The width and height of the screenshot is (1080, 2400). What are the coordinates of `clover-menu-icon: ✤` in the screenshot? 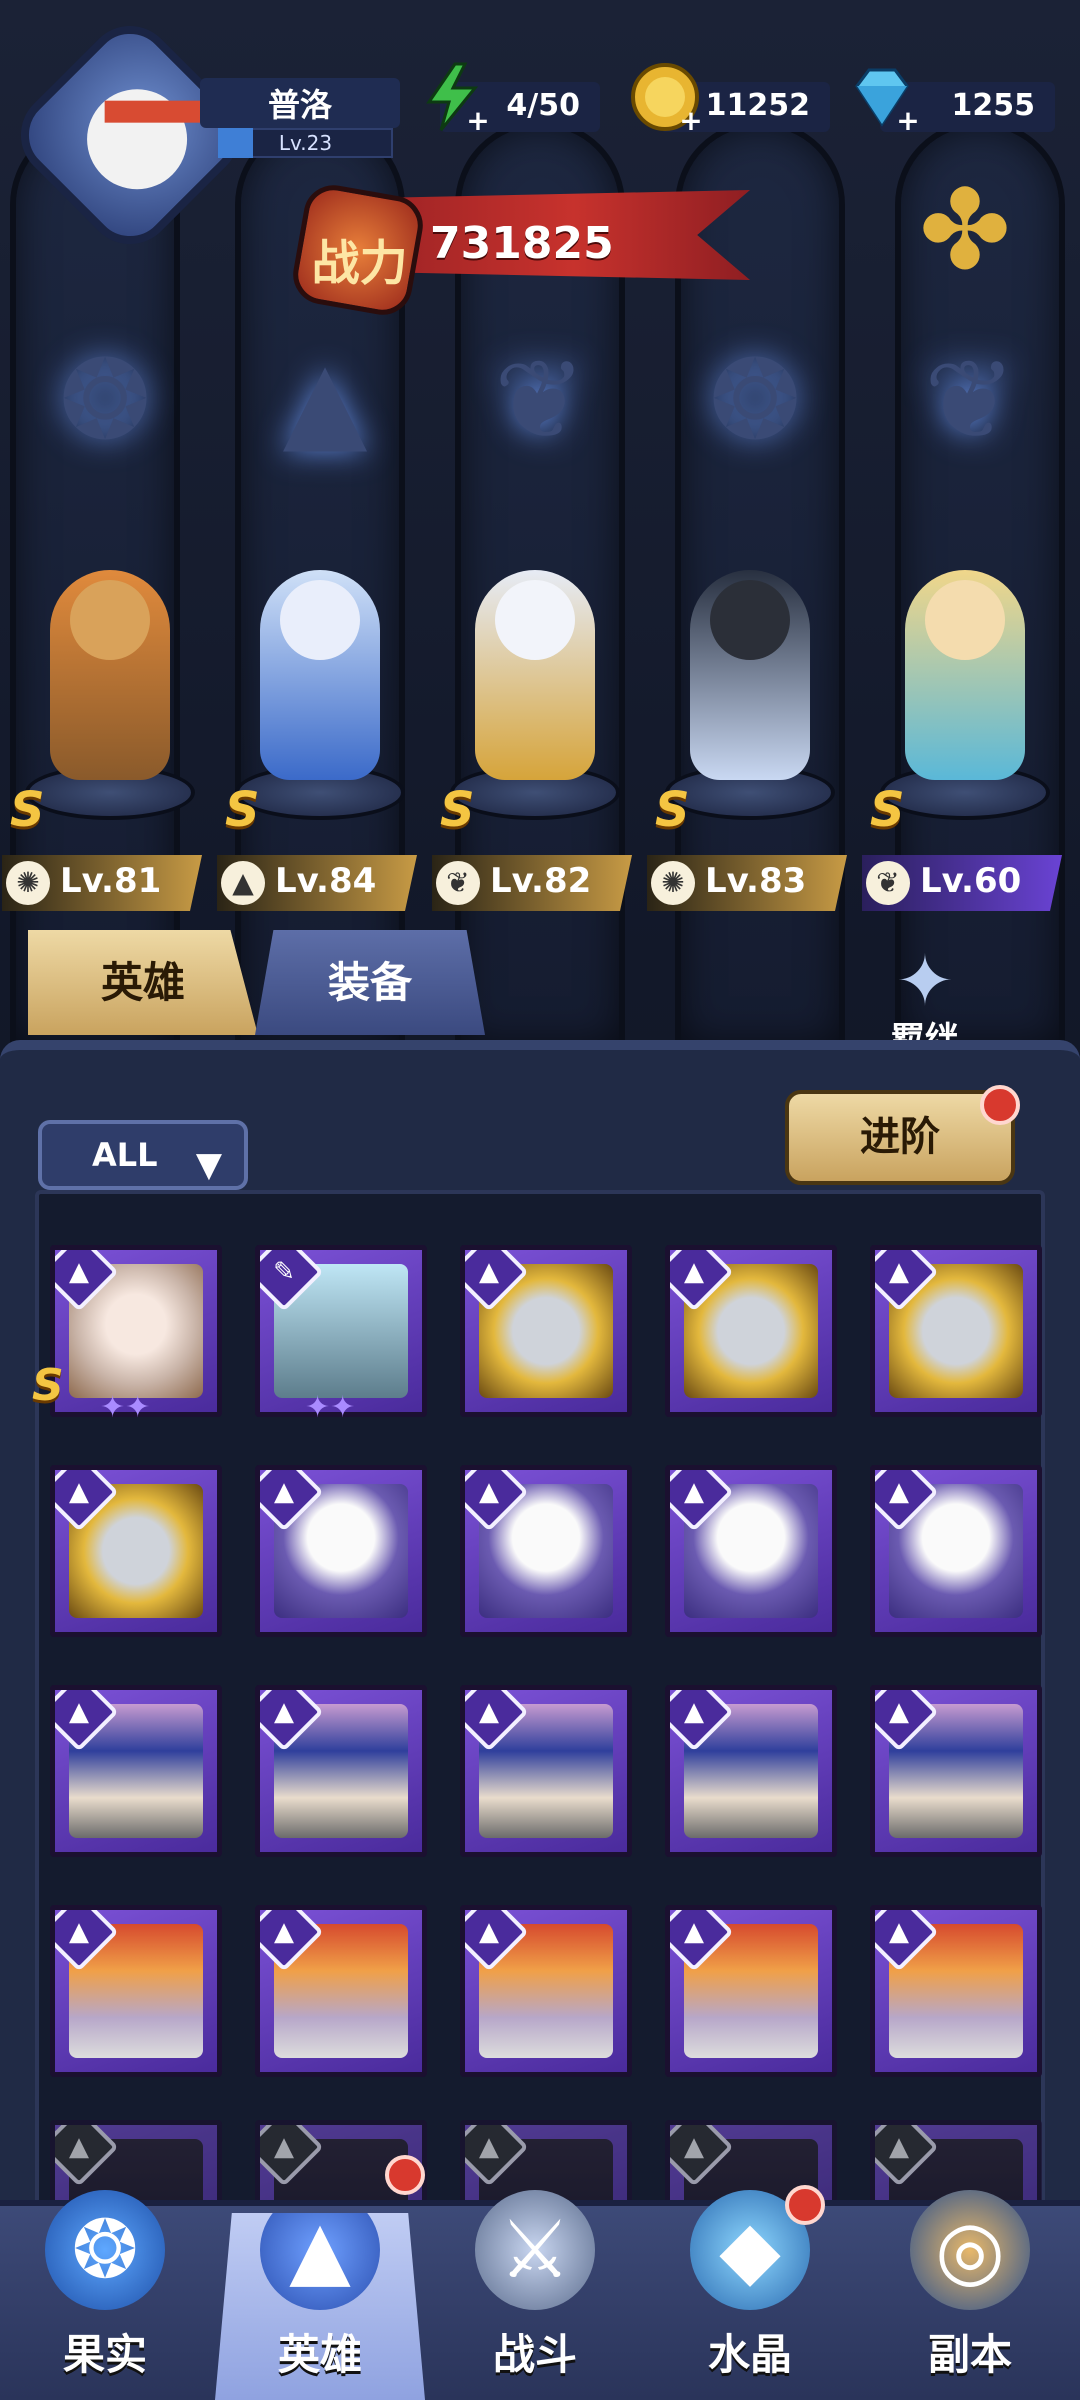 It's located at (965, 230).